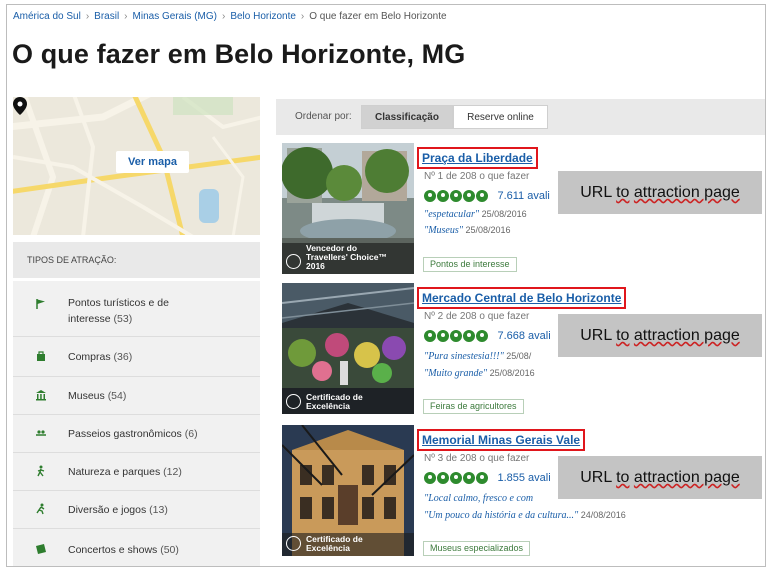 The image size is (772, 572). What do you see at coordinates (522, 298) in the screenshot?
I see `attraction-title-link: Mercado Central de Belo Horizonte` at bounding box center [522, 298].